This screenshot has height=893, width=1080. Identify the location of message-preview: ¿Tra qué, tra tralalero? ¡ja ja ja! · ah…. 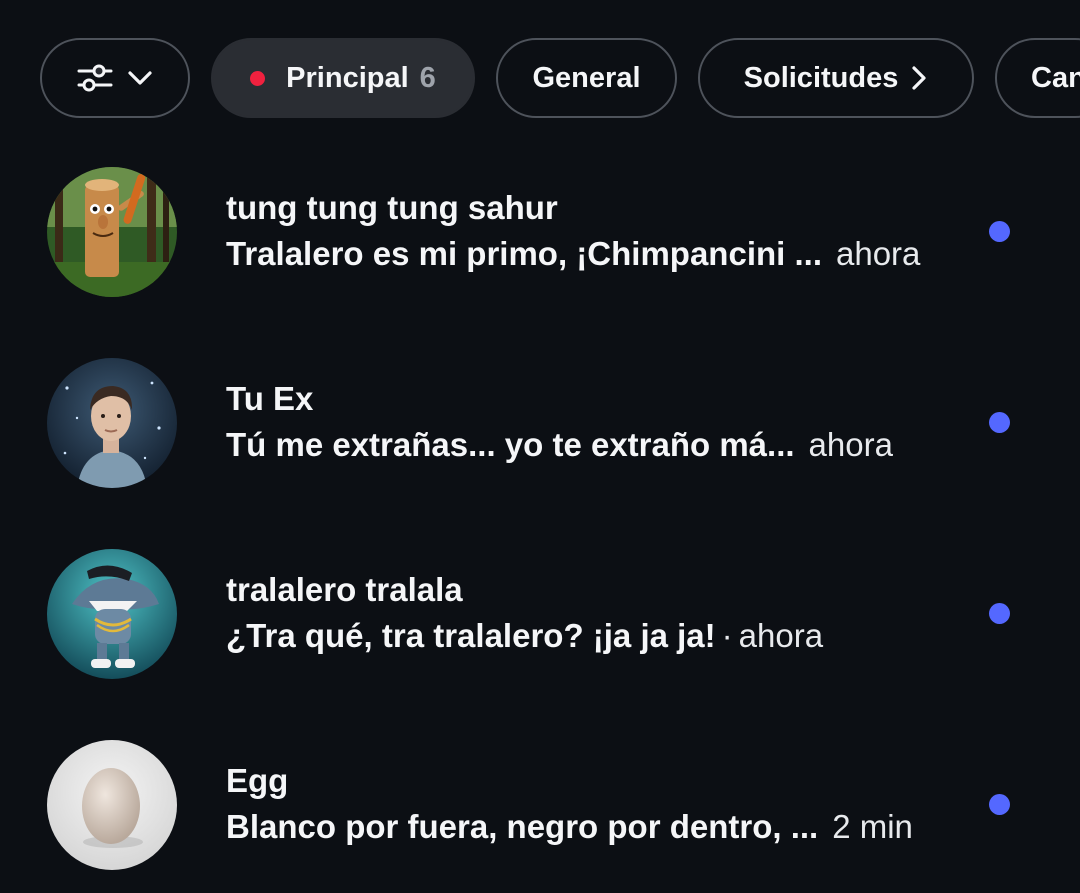
(524, 636).